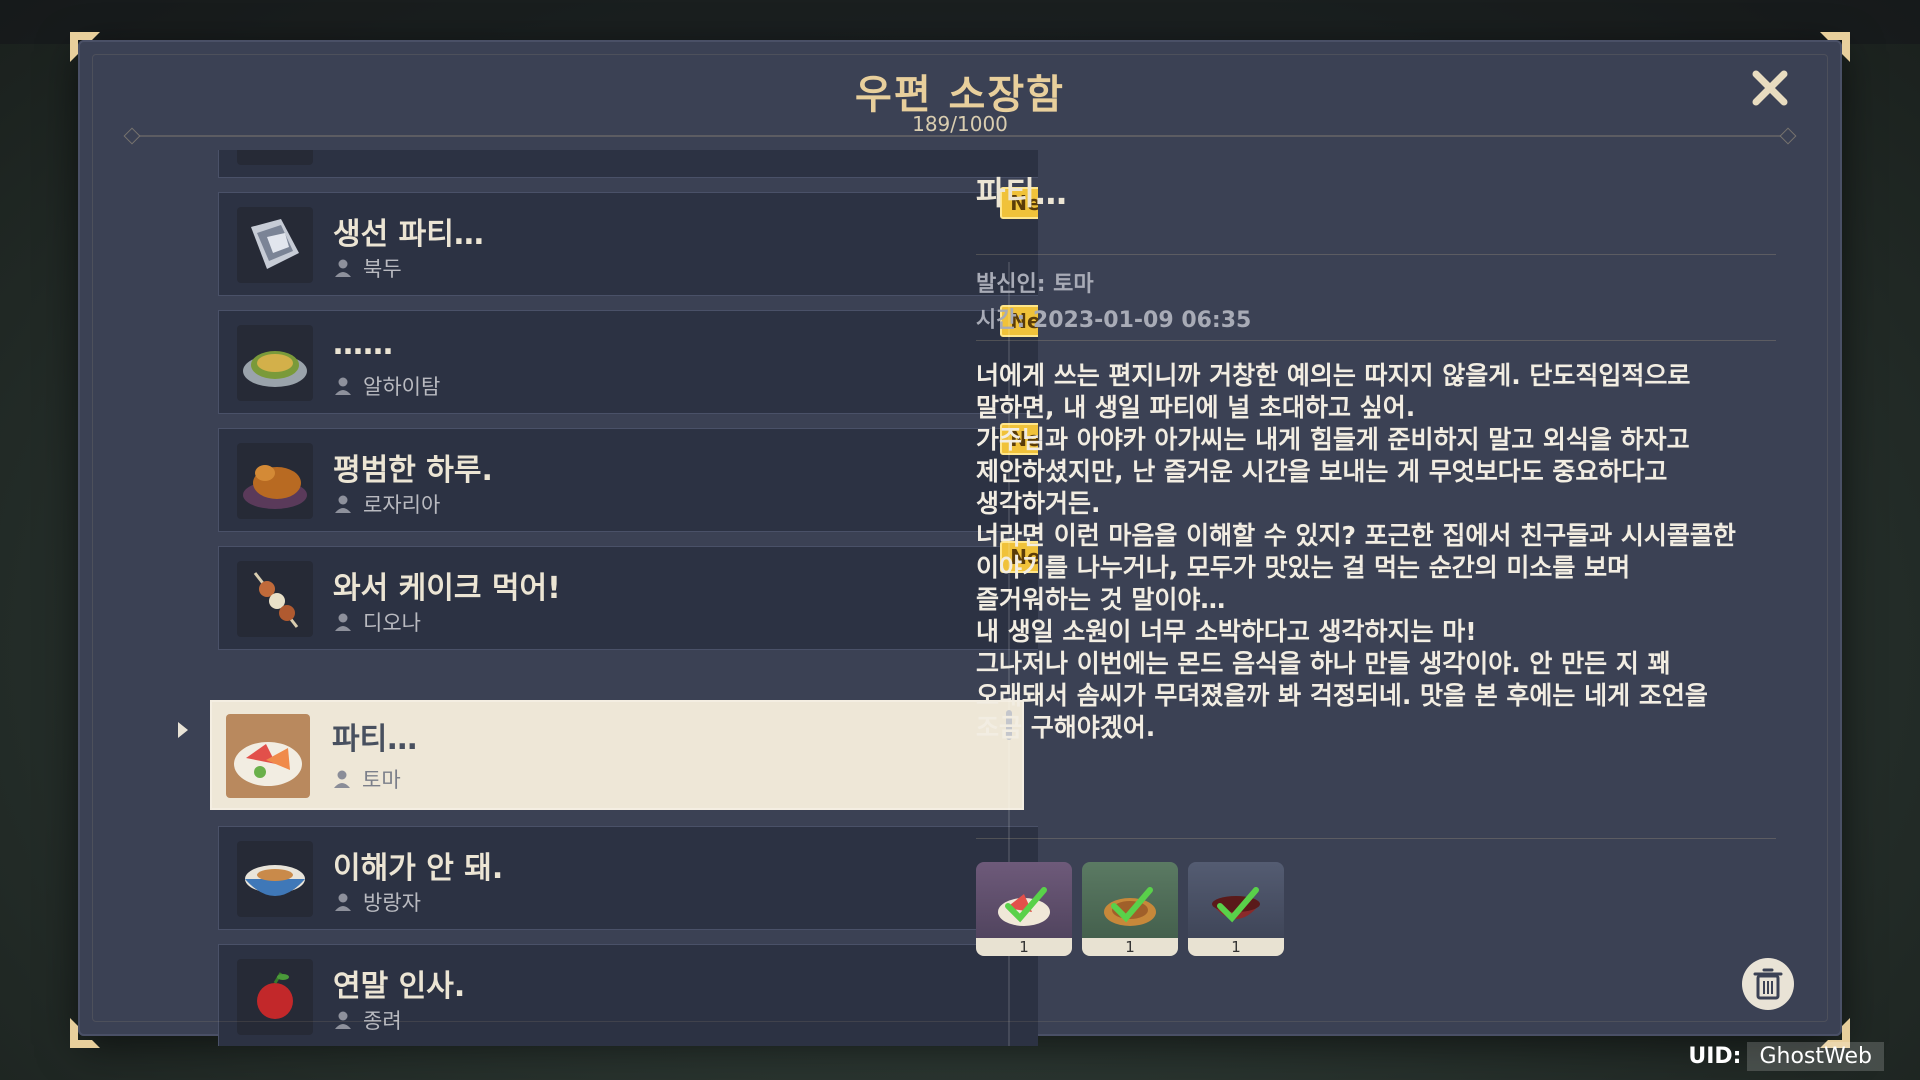  What do you see at coordinates (628, 241) in the screenshot?
I see `list-item: 생선 파티… 북두 New` at bounding box center [628, 241].